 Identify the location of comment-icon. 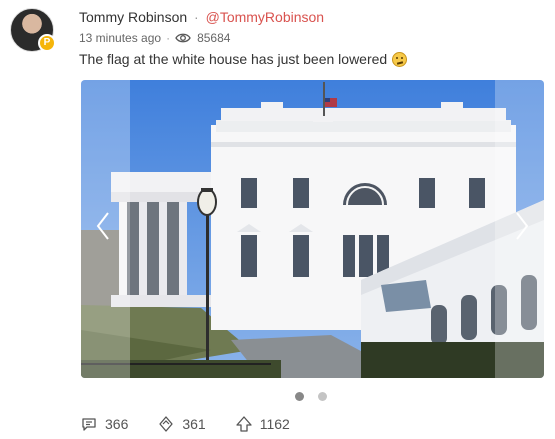
(89, 424).